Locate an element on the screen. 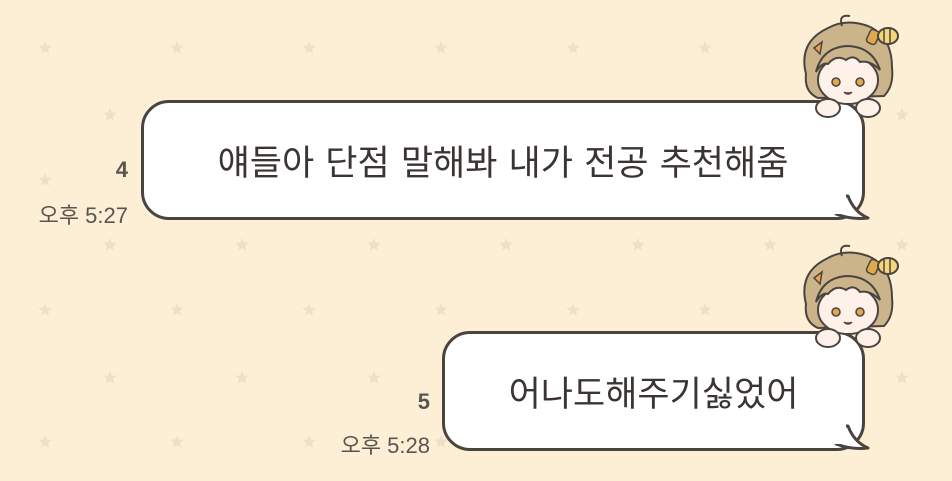  message-timestamp: 오후 5:28 is located at coordinates (385, 445).